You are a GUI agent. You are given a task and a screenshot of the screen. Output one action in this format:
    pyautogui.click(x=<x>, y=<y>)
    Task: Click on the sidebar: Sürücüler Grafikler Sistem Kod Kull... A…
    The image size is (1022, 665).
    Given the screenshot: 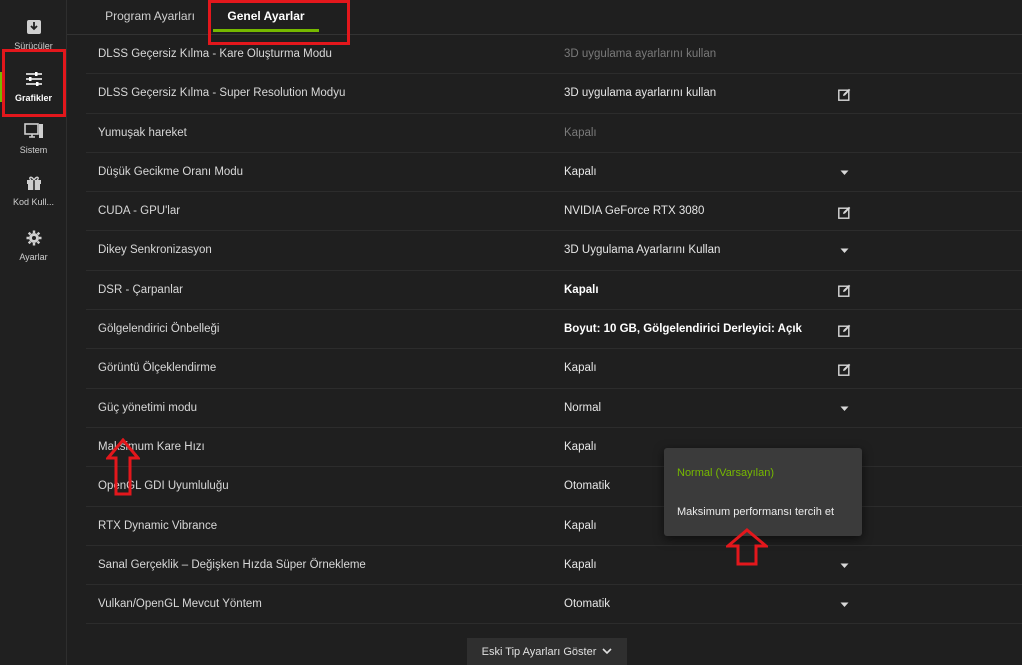 What is the action you would take?
    pyautogui.click(x=33, y=332)
    